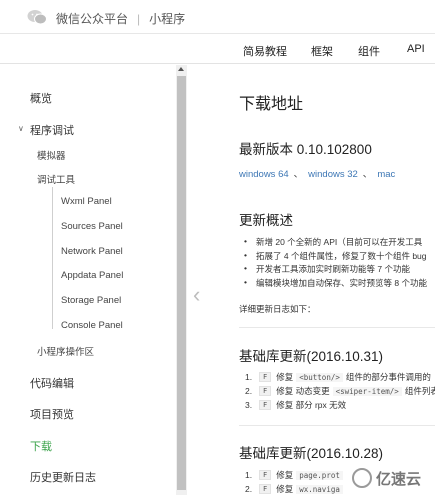 This screenshot has height=498, width=435. Describe the element at coordinates (369, 51) in the screenshot. I see `nav-components: 组件` at that location.